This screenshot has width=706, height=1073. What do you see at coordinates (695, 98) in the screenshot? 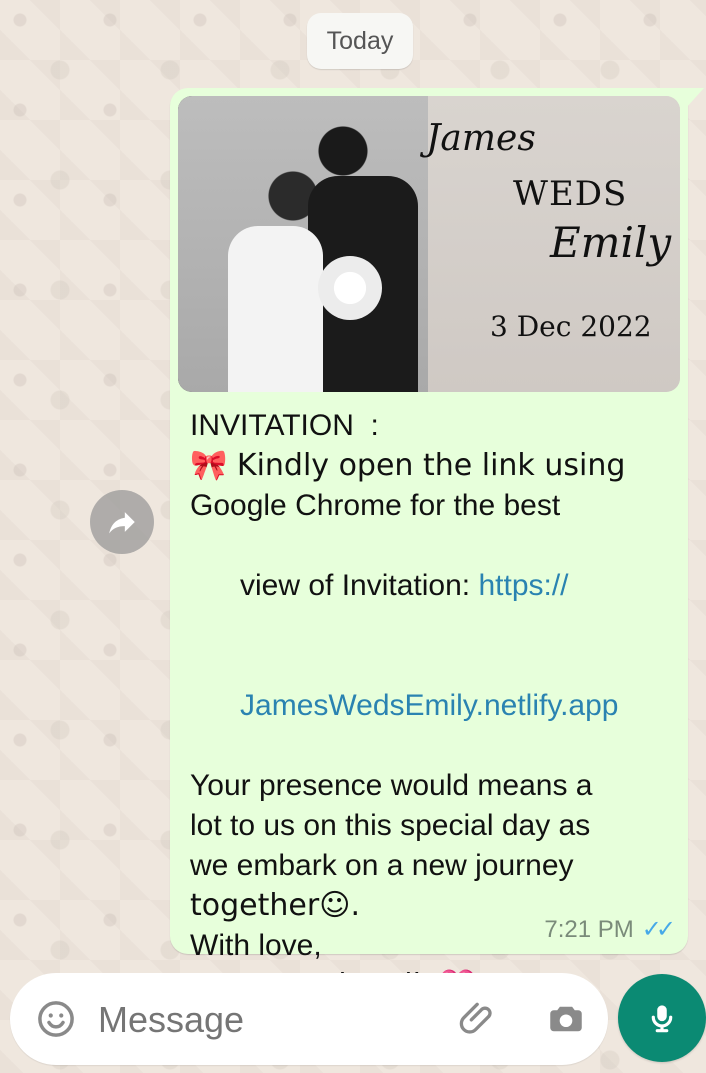
I see `bubble-tail` at bounding box center [695, 98].